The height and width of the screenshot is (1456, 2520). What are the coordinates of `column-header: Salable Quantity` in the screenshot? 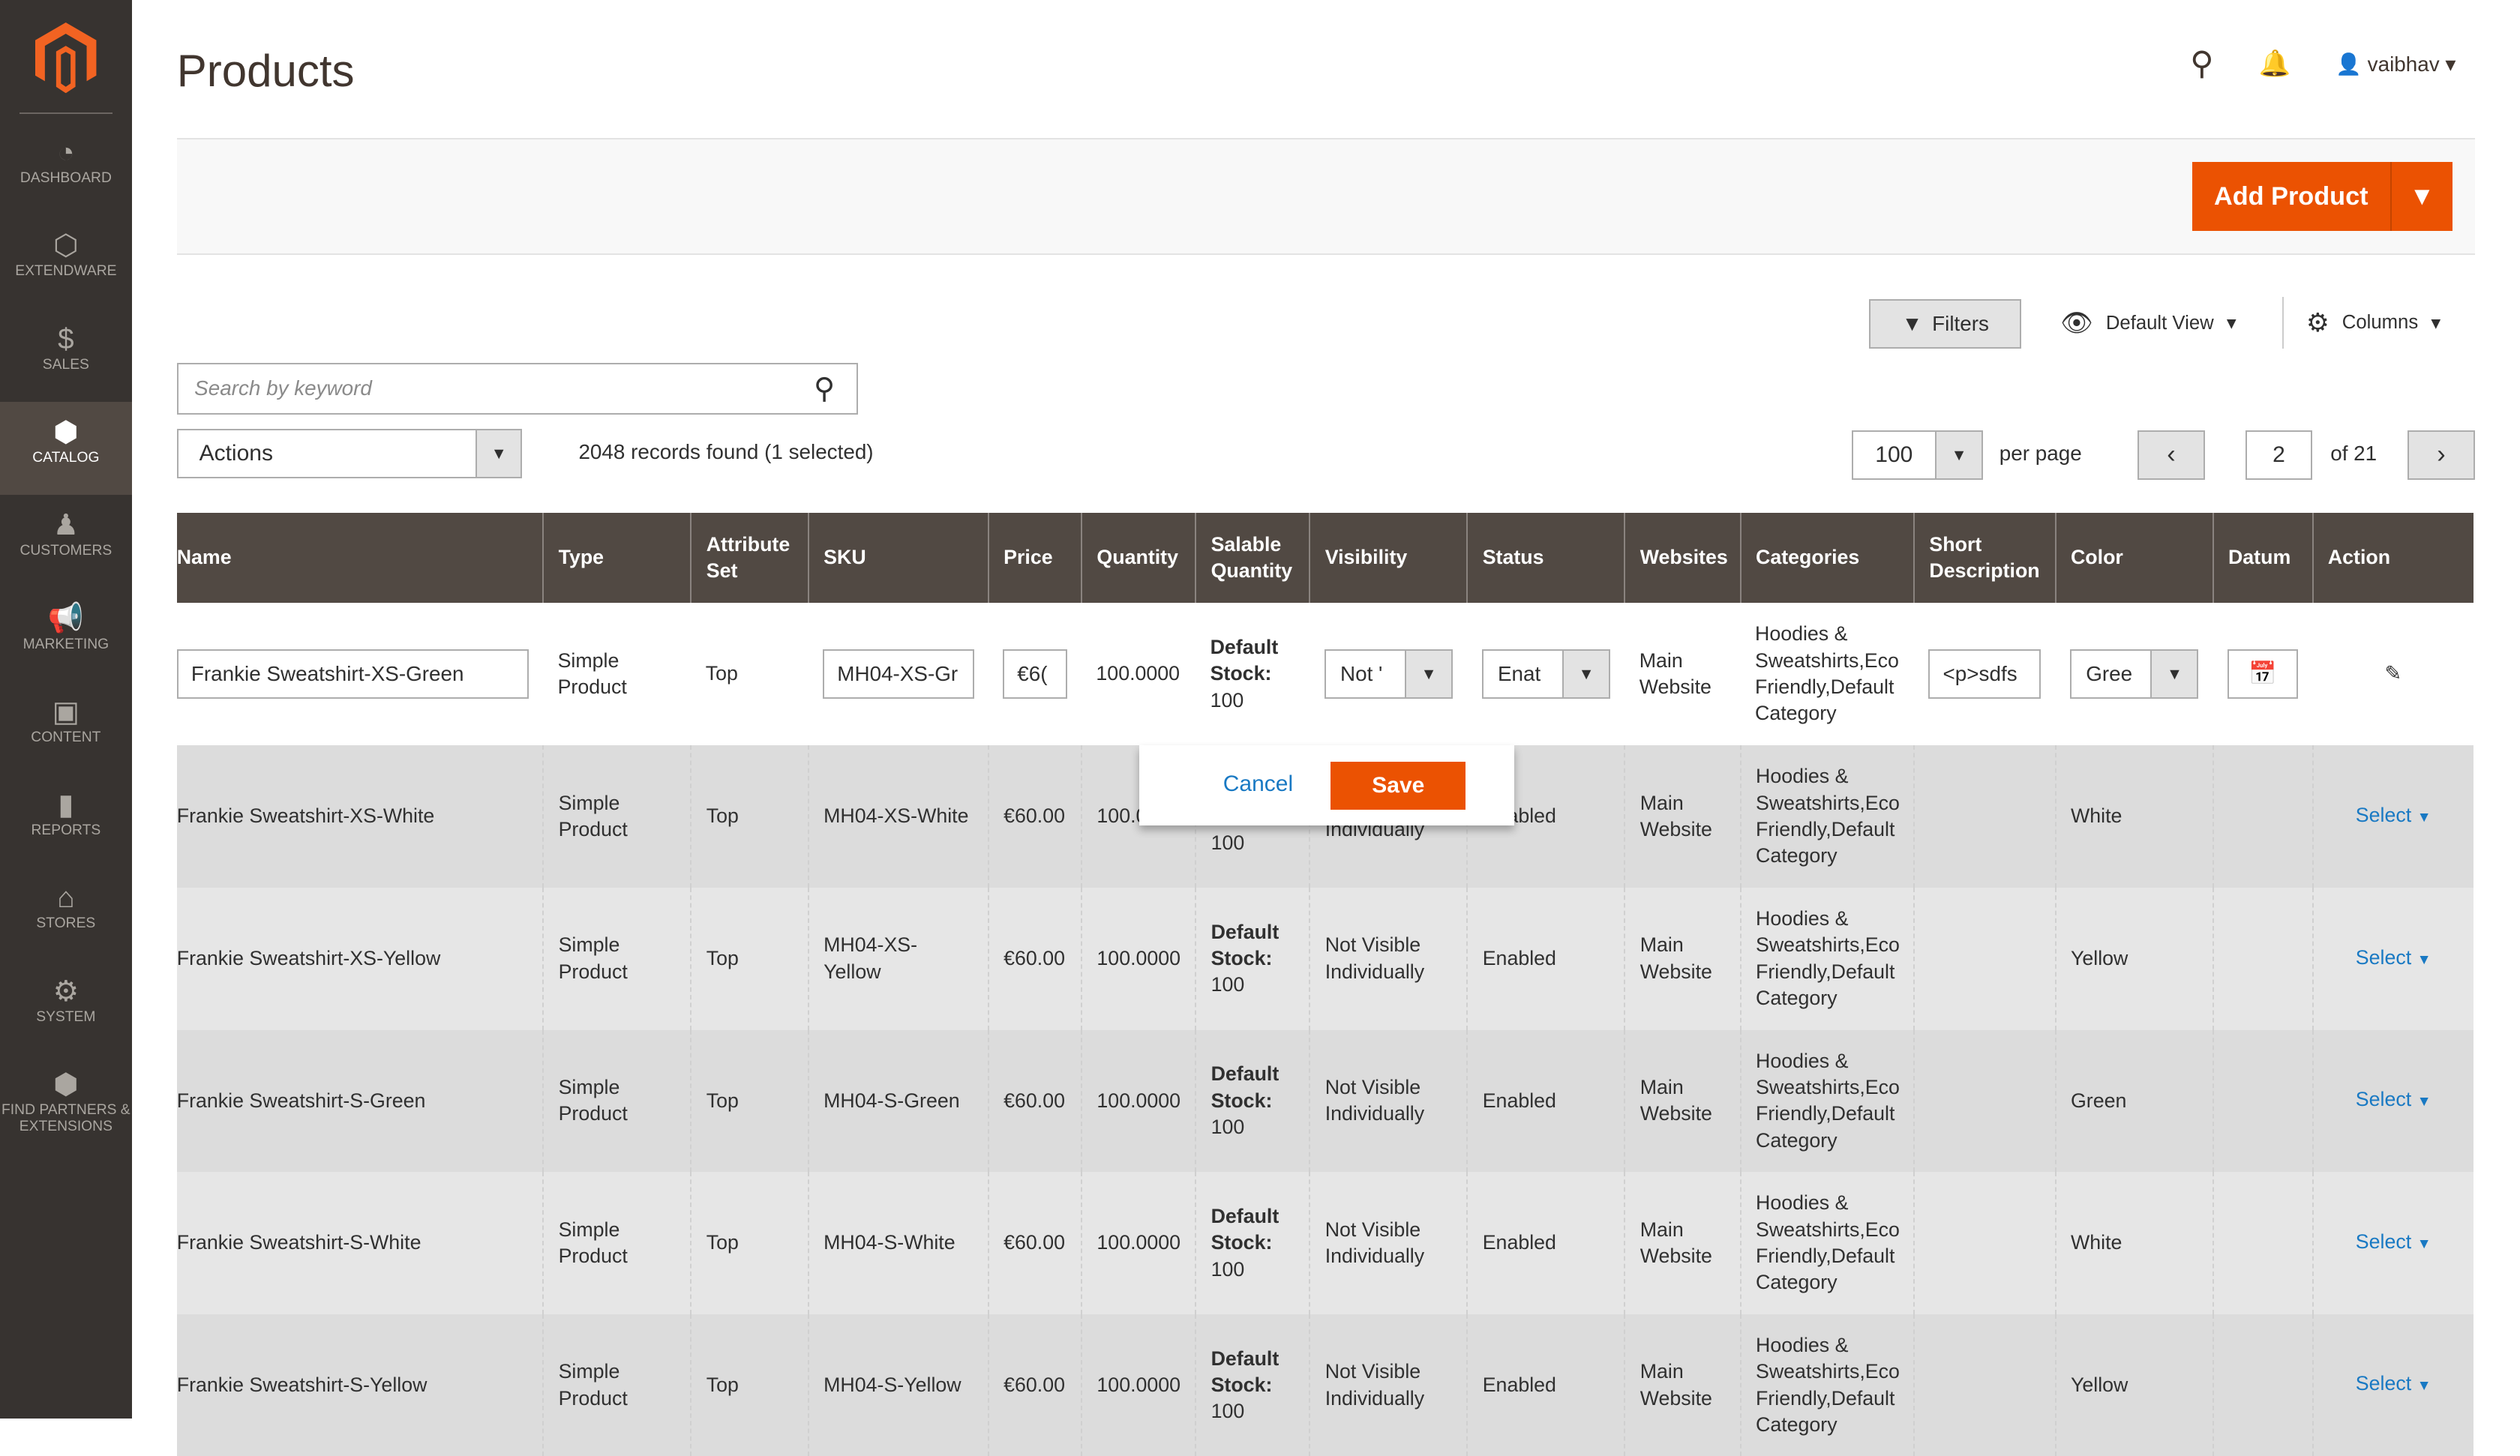 It's located at (1252, 557).